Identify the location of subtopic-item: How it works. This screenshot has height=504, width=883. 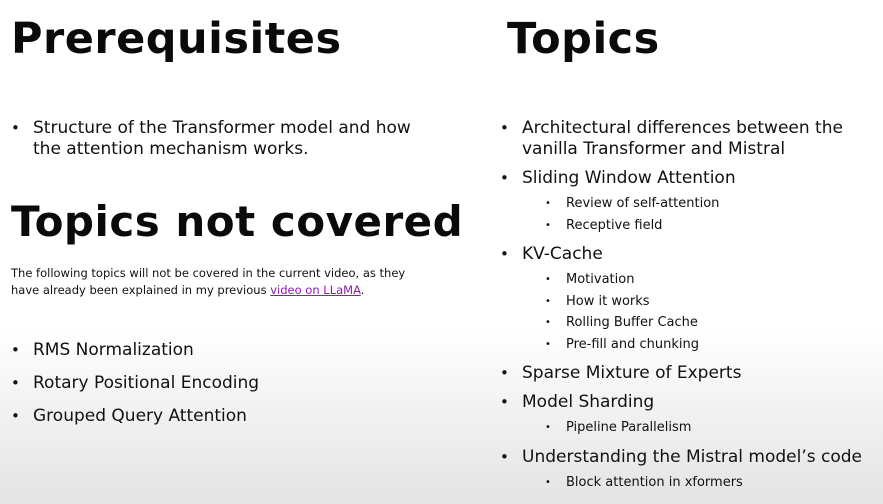
(702, 302).